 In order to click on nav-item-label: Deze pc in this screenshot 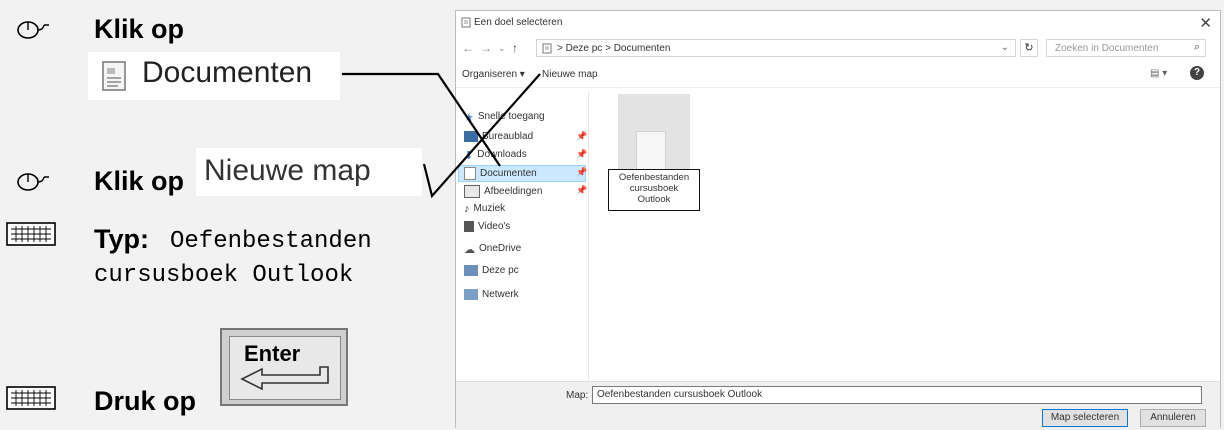, I will do `click(500, 271)`.